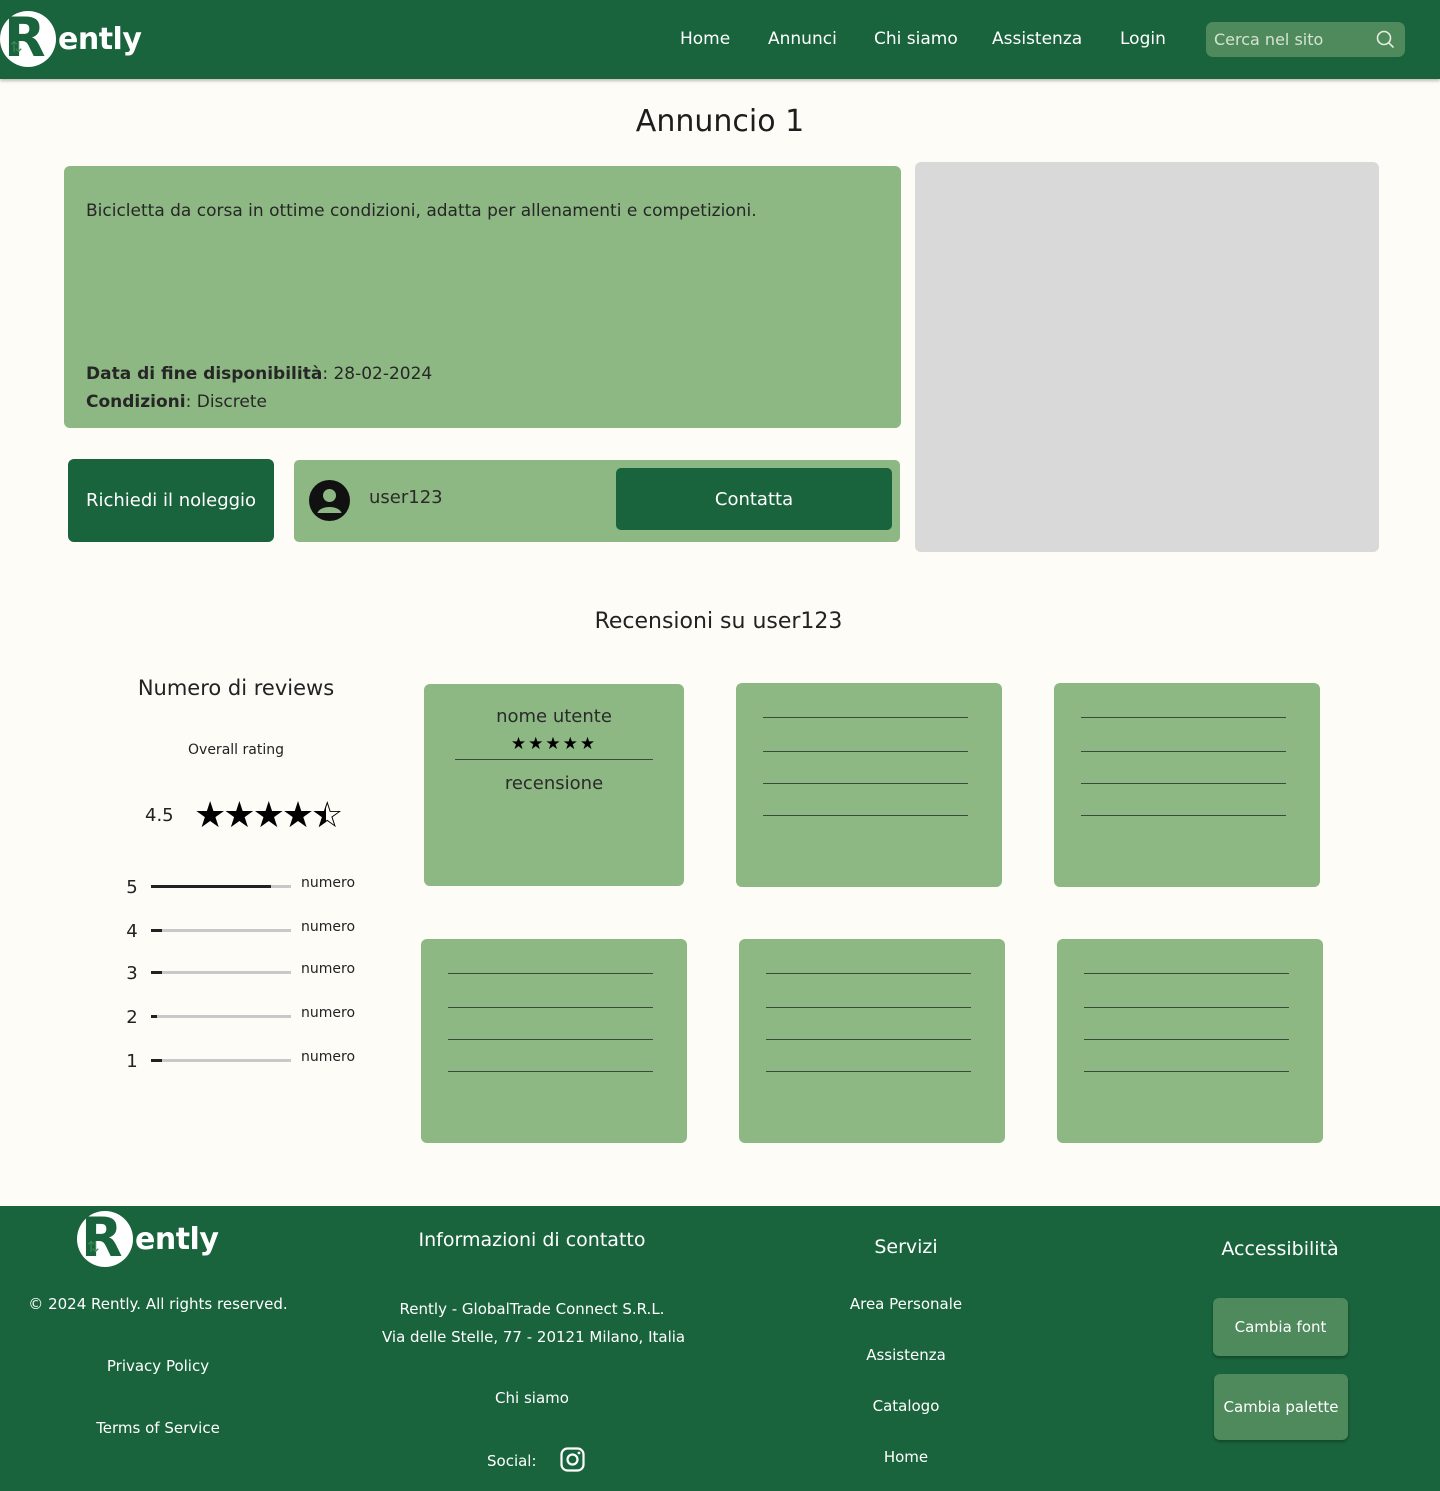  What do you see at coordinates (1281, 1407) in the screenshot?
I see `change-palette-button: Cambia palette` at bounding box center [1281, 1407].